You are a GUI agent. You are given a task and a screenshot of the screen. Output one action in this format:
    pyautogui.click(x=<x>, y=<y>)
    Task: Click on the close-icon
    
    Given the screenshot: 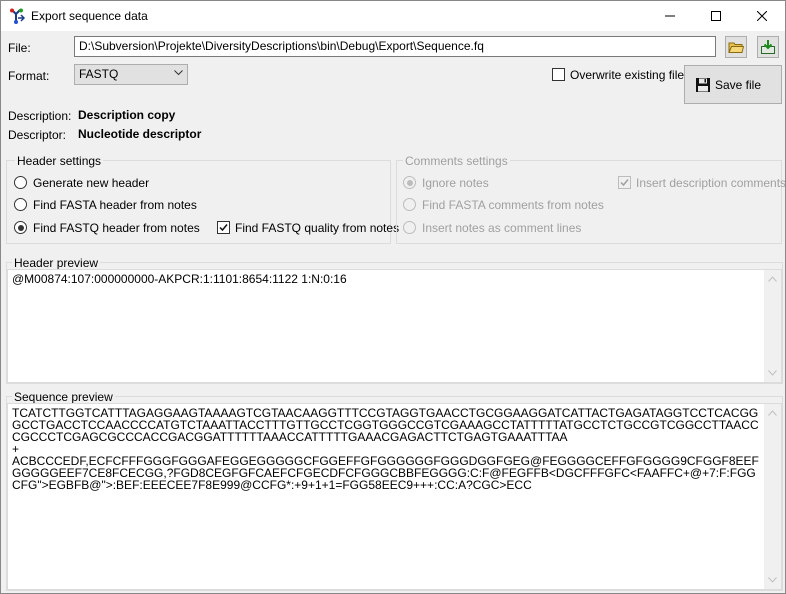 What is the action you would take?
    pyautogui.click(x=762, y=16)
    